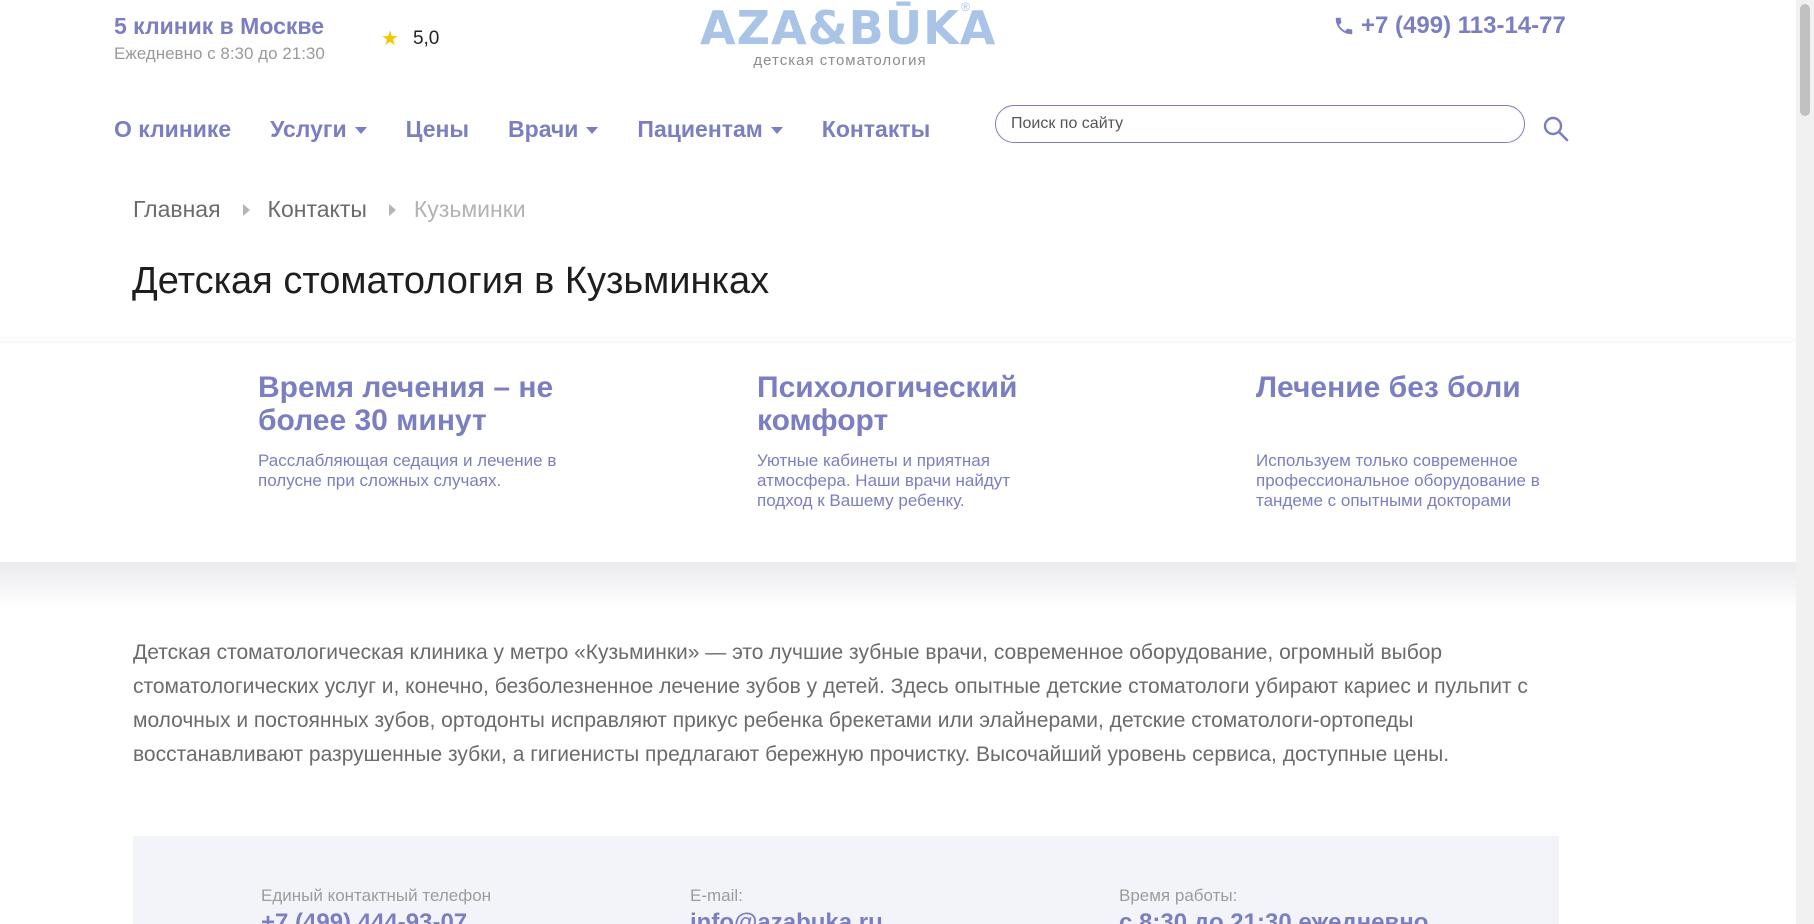 The height and width of the screenshot is (924, 1814). What do you see at coordinates (410, 39) in the screenshot?
I see `rating: ★ 5,0` at bounding box center [410, 39].